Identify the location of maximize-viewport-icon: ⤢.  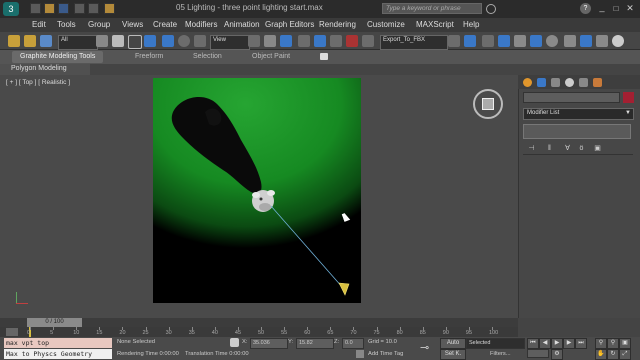
(625, 354).